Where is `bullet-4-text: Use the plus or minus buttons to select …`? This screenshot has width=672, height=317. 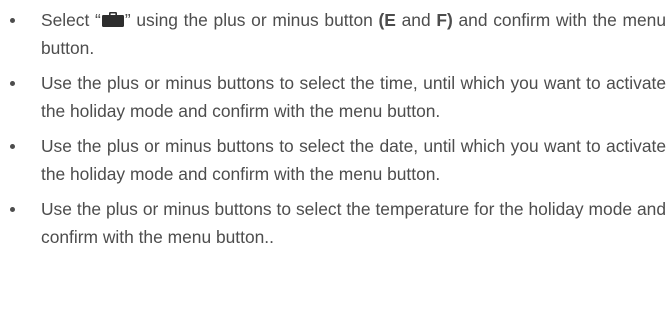 bullet-4-text: Use the plus or minus buttons to select … is located at coordinates (353, 223).